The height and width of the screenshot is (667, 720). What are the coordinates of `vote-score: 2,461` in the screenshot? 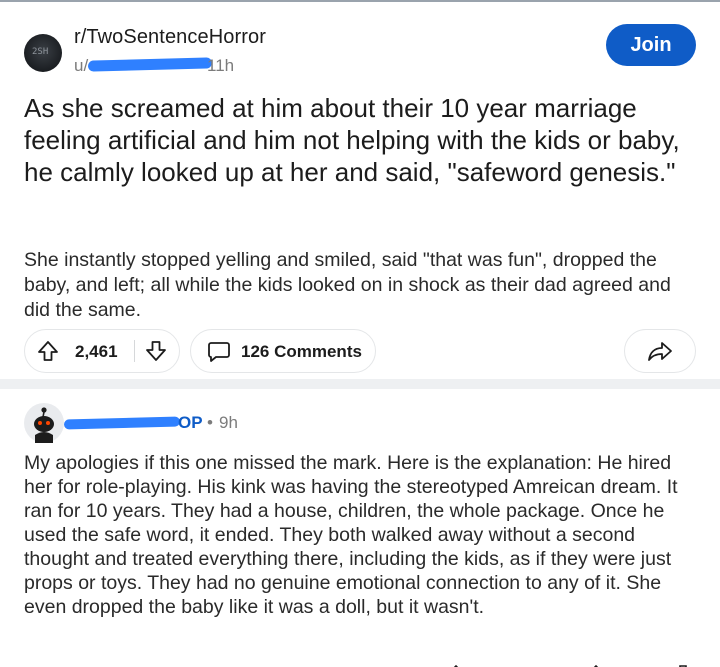 It's located at (96, 351).